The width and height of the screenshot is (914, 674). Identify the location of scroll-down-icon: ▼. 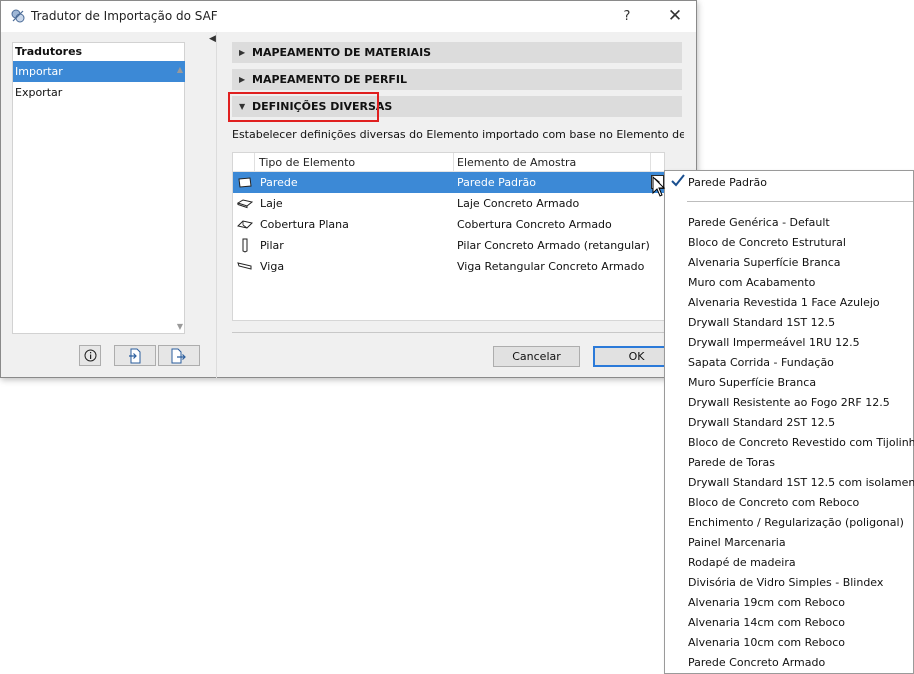
(180, 326).